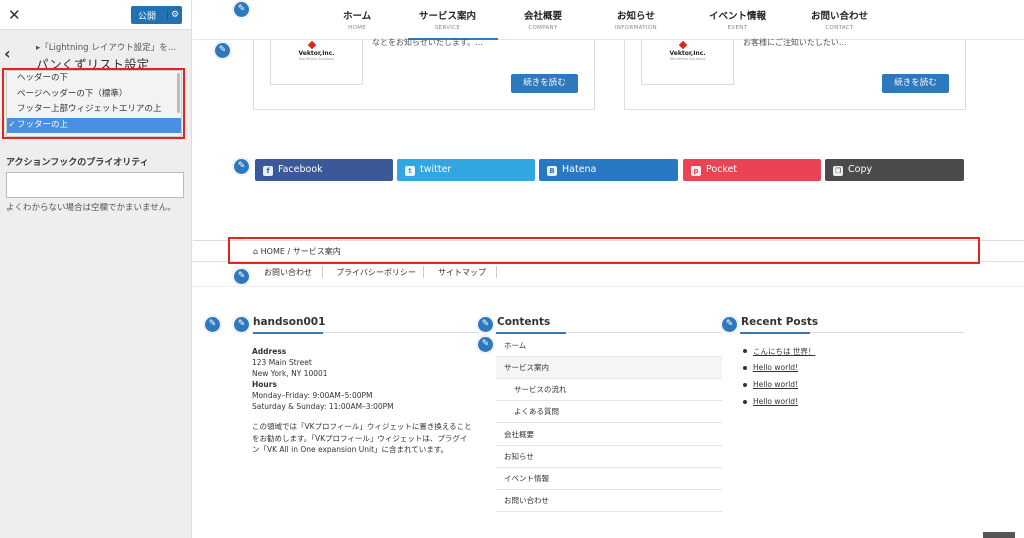  I want to click on share-pocket-button: p Pocket, so click(752, 170).